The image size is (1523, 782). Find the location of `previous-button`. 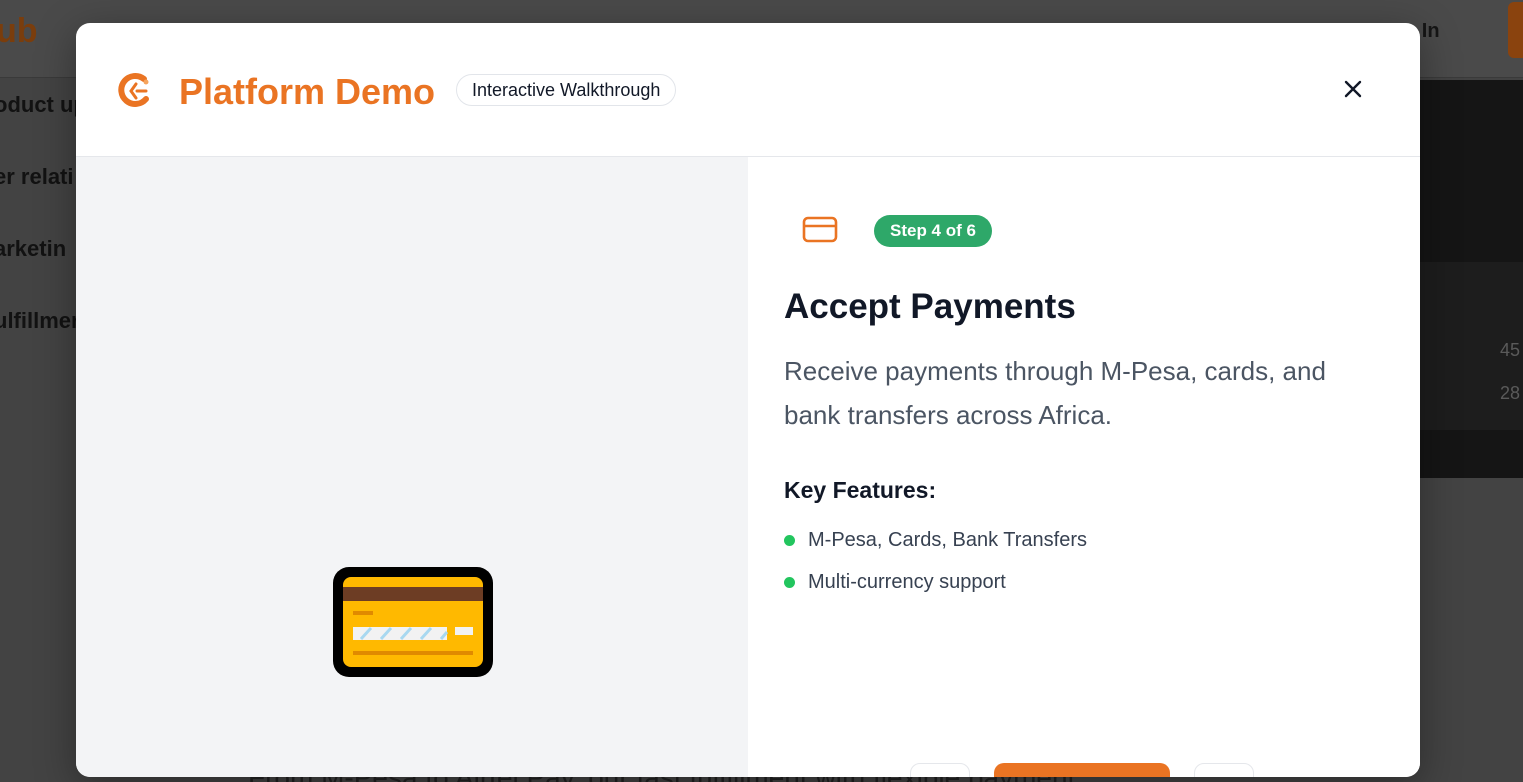

previous-button is located at coordinates (940, 770).